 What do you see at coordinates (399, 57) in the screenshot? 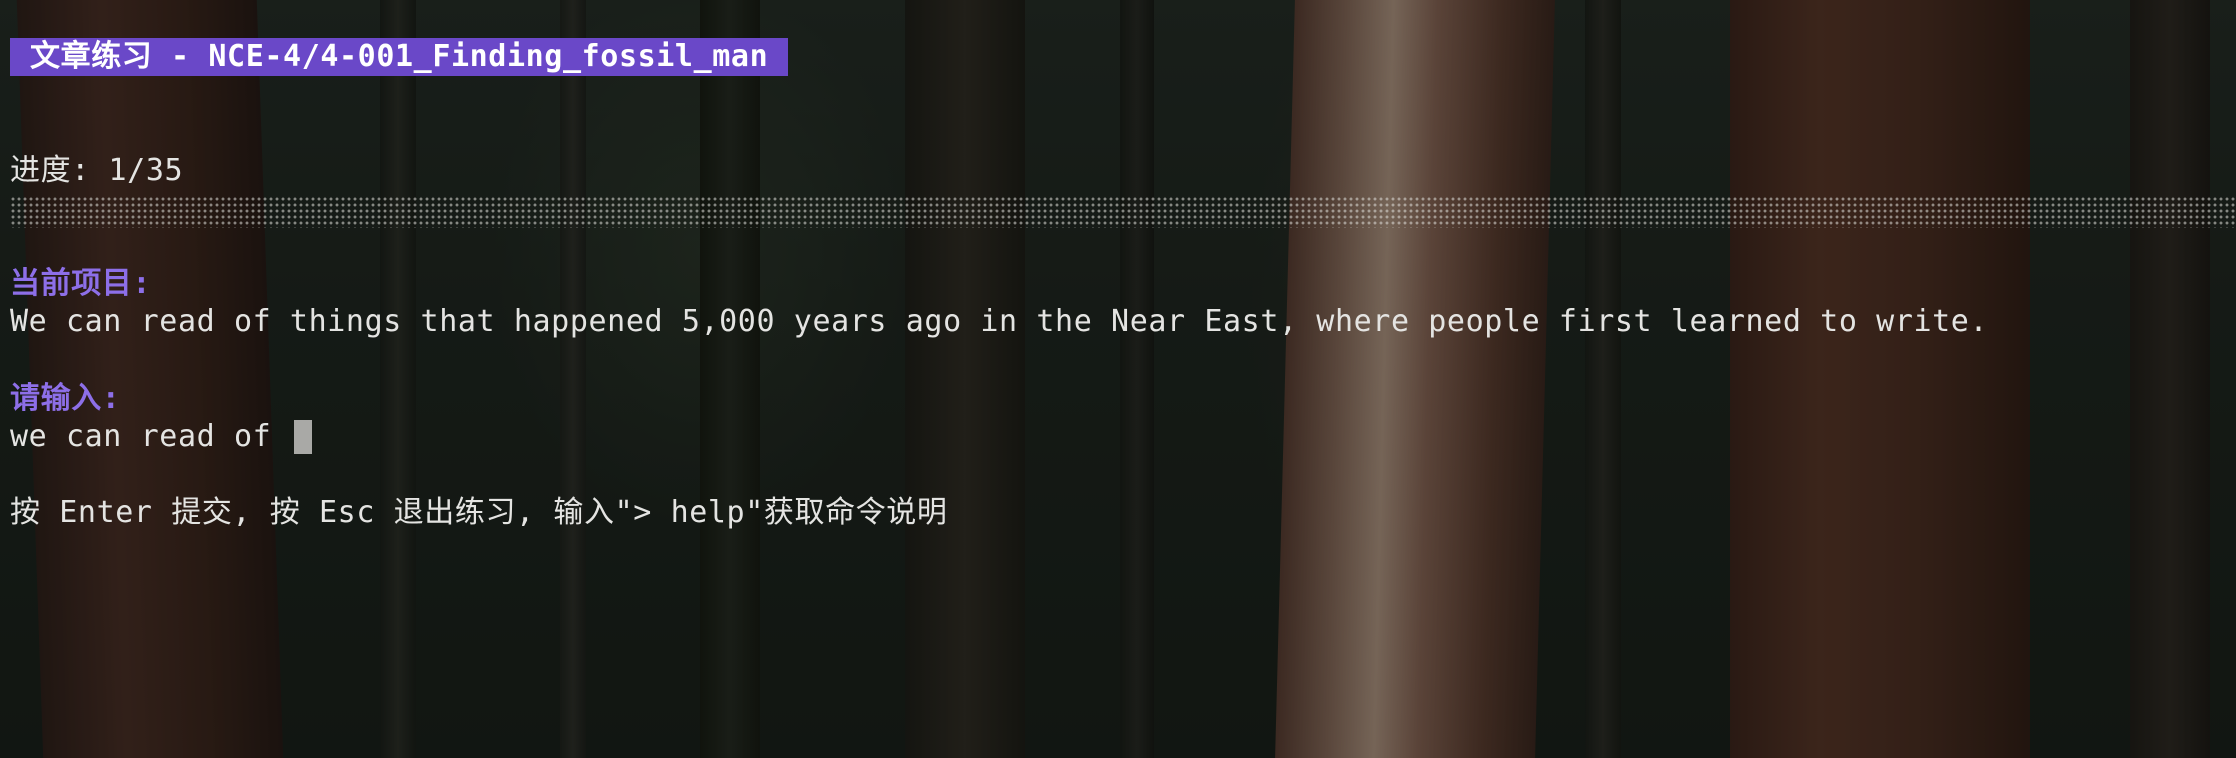
I see `page-title: 文章练习 - NCE-4/4-001_Finding_fossil_man` at bounding box center [399, 57].